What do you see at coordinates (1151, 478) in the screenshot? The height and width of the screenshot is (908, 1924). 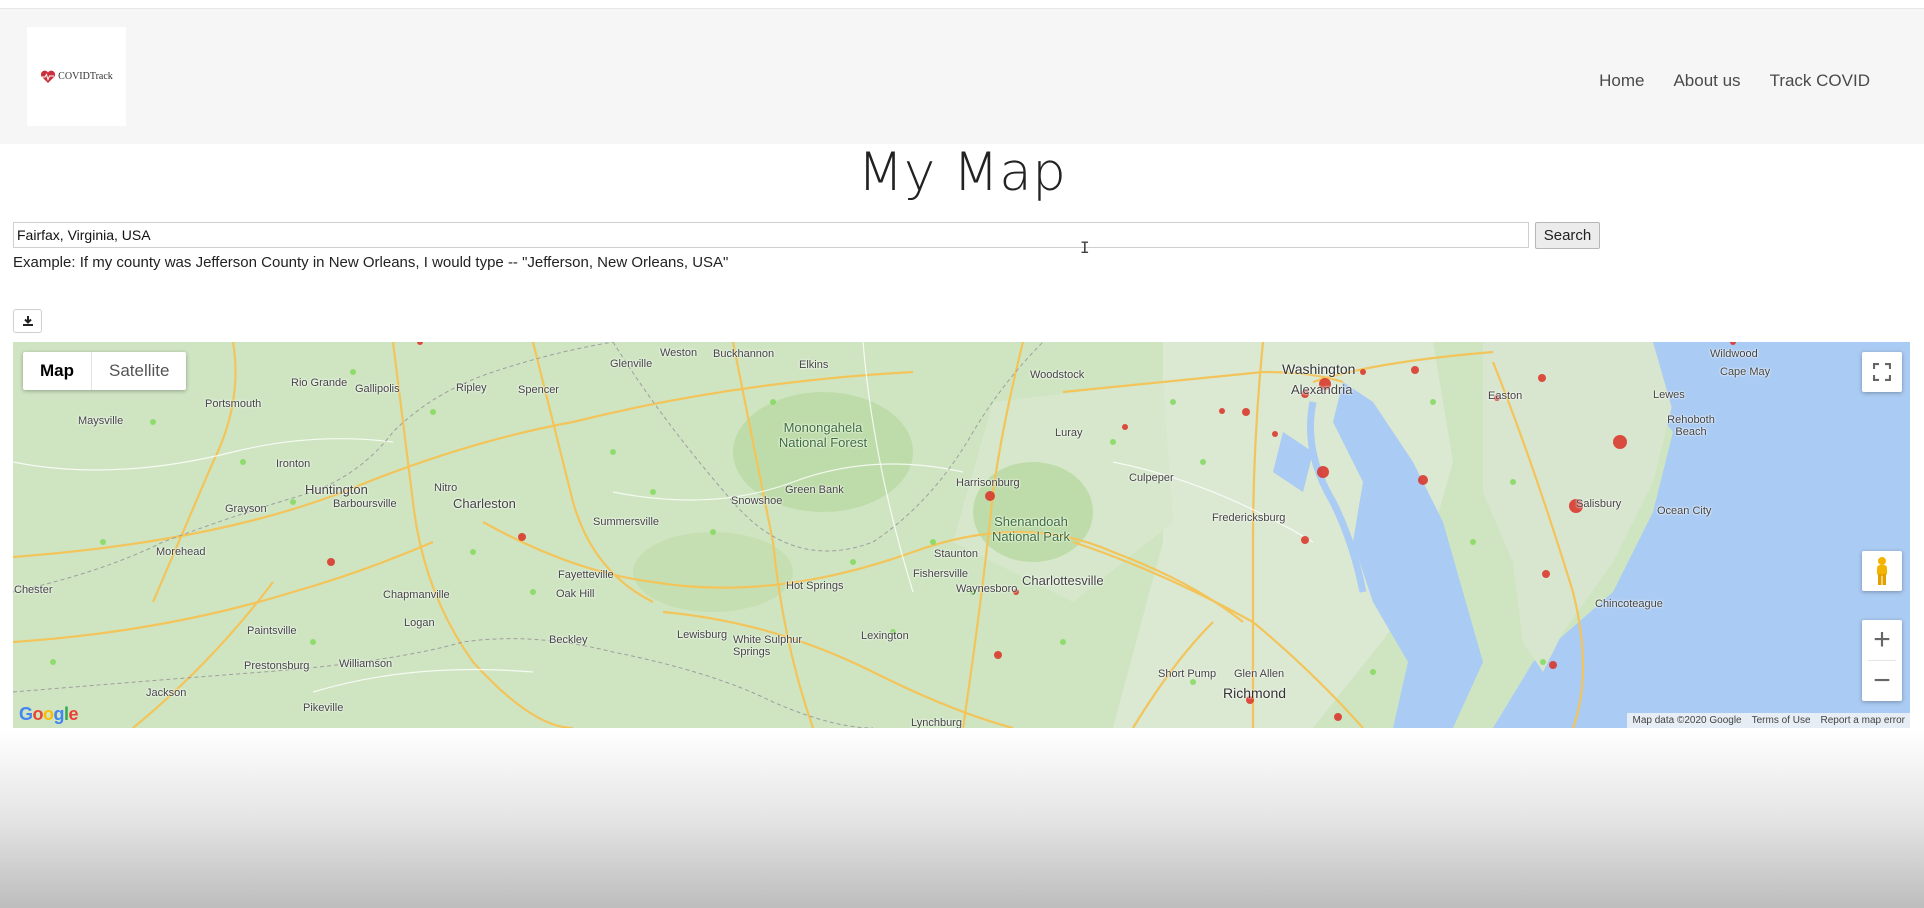 I see `place-label: Culpeper` at bounding box center [1151, 478].